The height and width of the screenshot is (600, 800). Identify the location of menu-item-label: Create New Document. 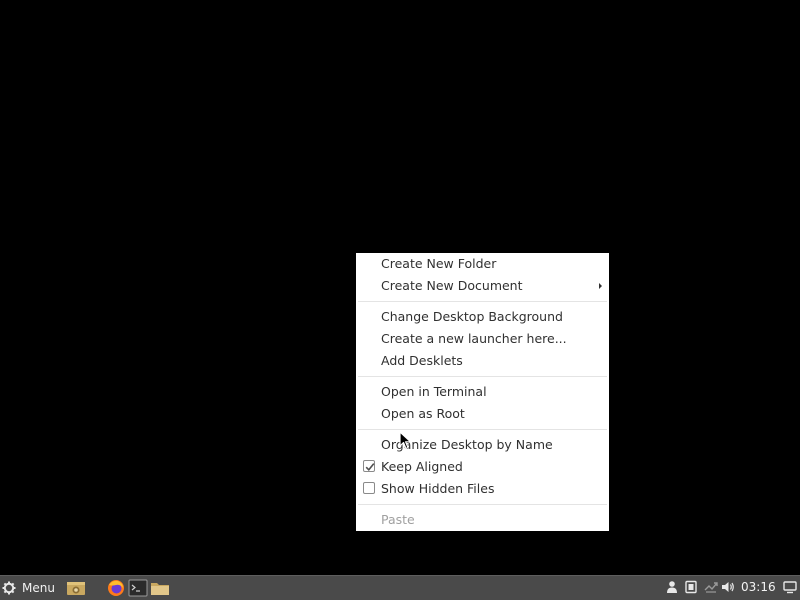
(452, 285).